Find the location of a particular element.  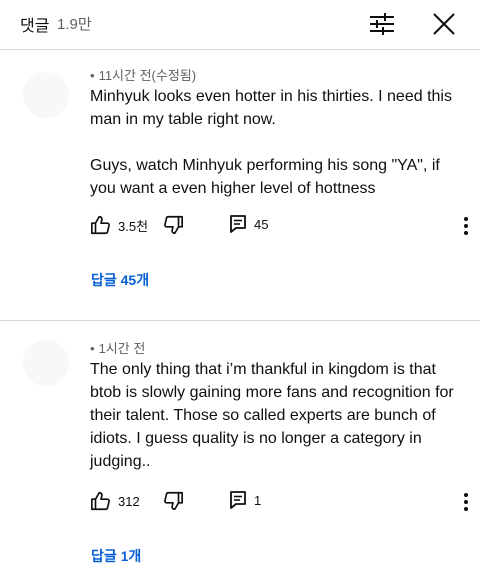

view-replies-link: 답글 1개 is located at coordinates (116, 556).